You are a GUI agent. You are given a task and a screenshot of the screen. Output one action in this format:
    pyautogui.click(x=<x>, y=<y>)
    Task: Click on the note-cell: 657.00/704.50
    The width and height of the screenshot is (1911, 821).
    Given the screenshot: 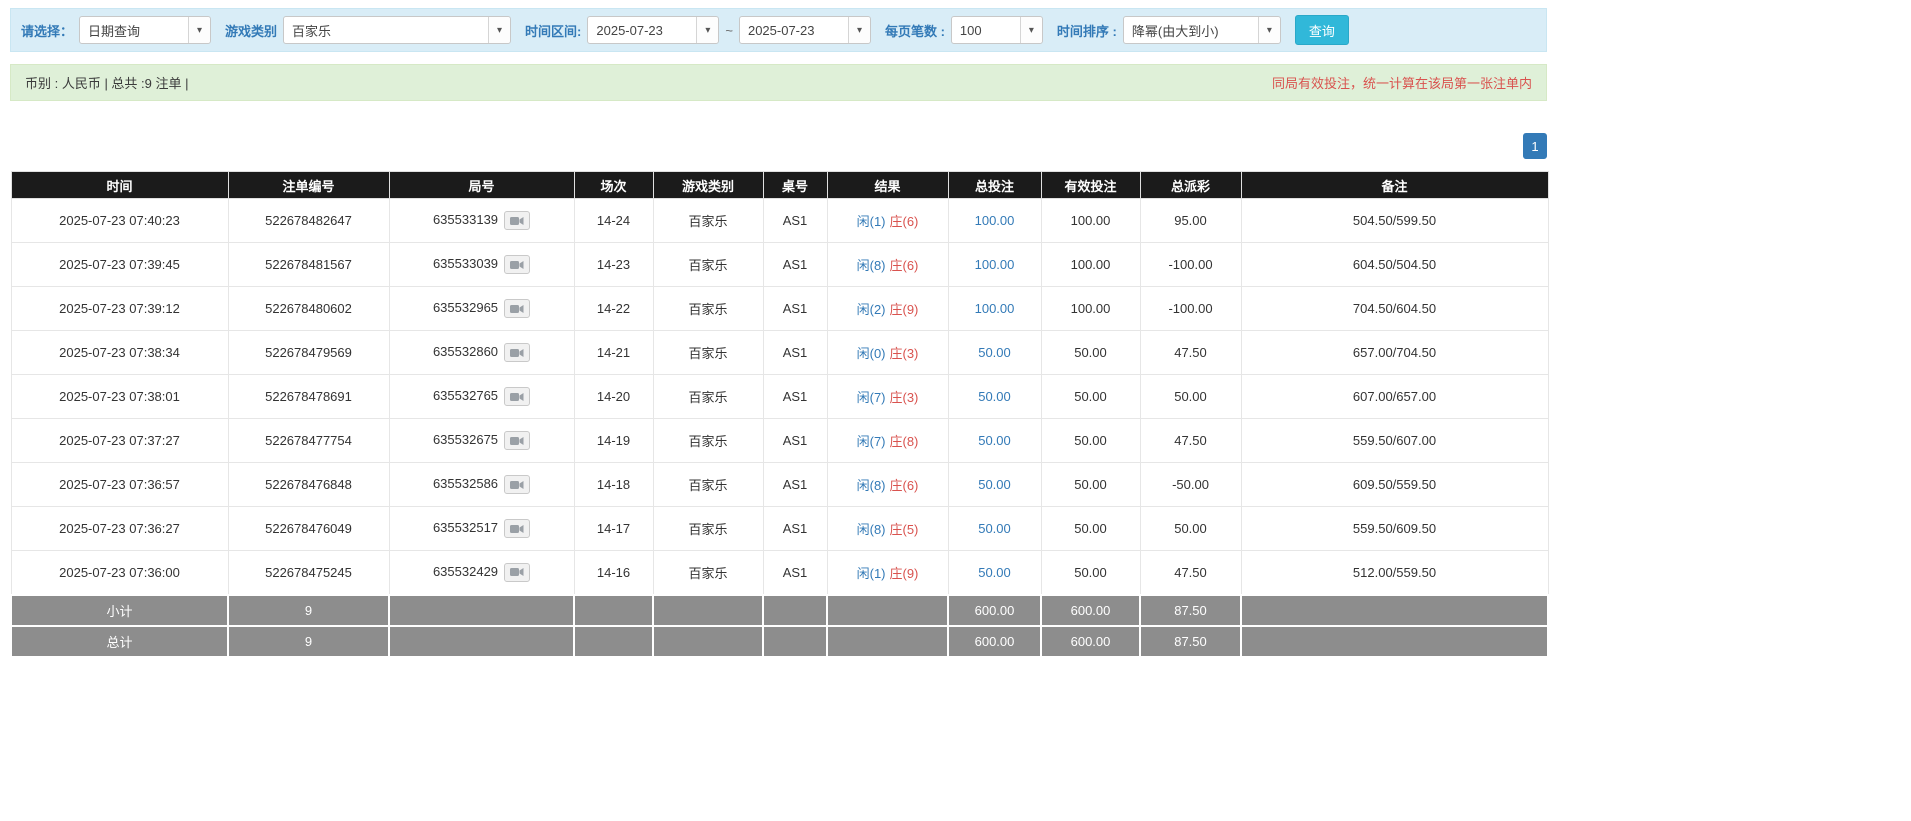 What is the action you would take?
    pyautogui.click(x=1394, y=352)
    